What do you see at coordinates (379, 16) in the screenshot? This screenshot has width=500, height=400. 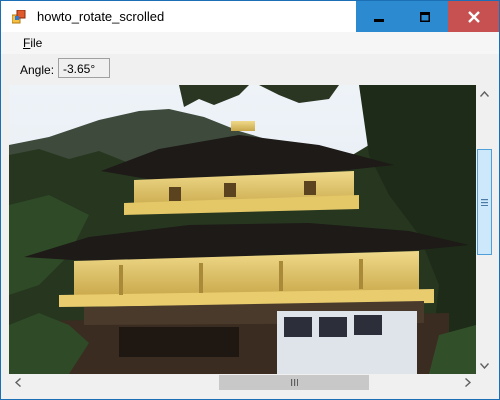 I see `minimize-button` at bounding box center [379, 16].